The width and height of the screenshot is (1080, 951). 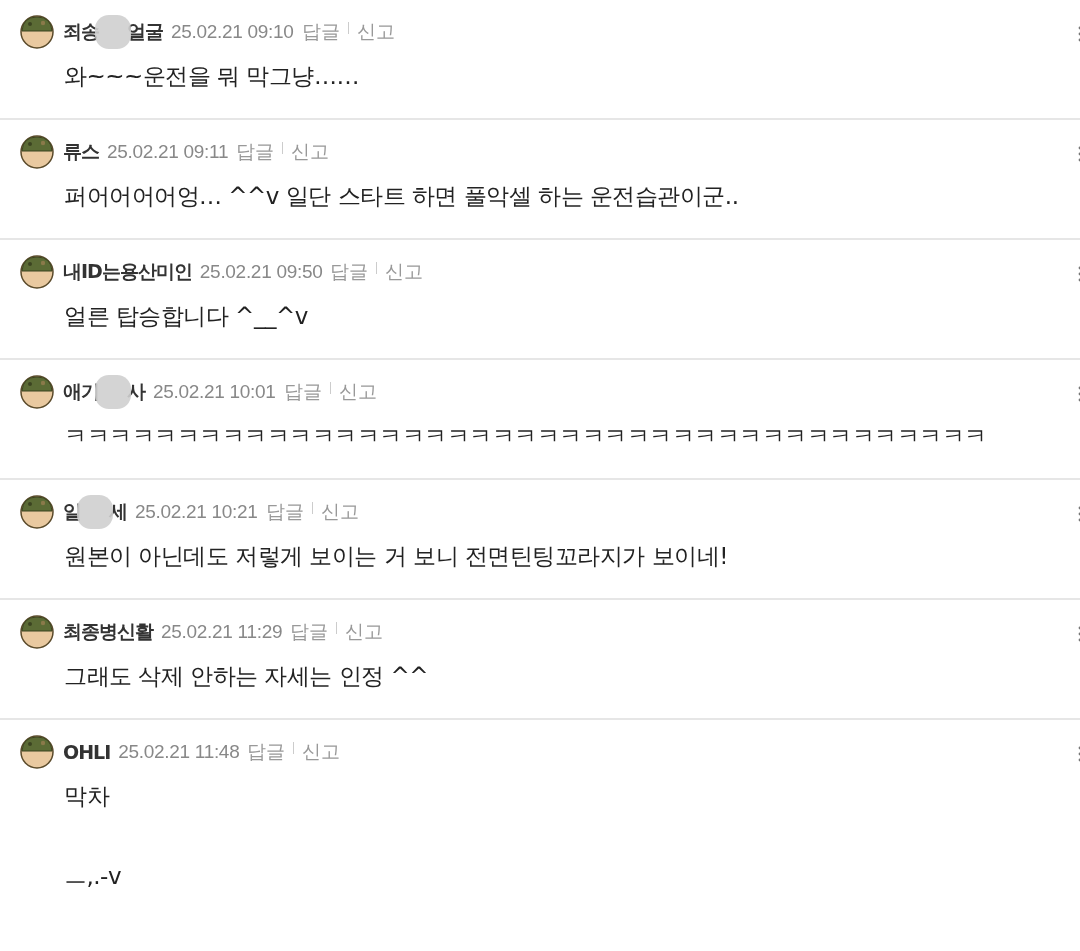 I want to click on comment-text: 원본이 아닌데도 저렇게 보이는 거 보니 전면틴팅꼬라지가 보이네!, so click(x=396, y=556).